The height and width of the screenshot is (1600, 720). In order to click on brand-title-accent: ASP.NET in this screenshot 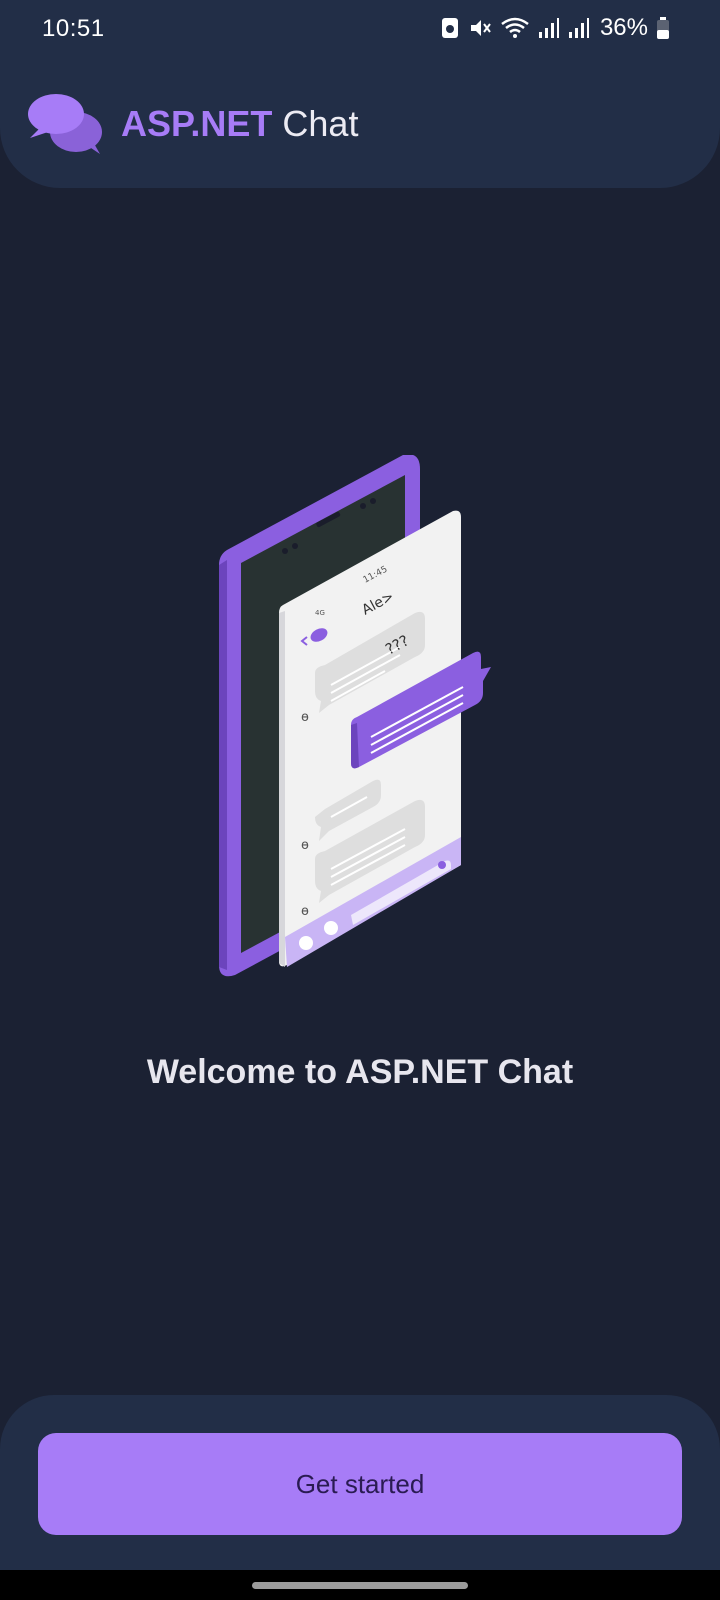, I will do `click(197, 123)`.